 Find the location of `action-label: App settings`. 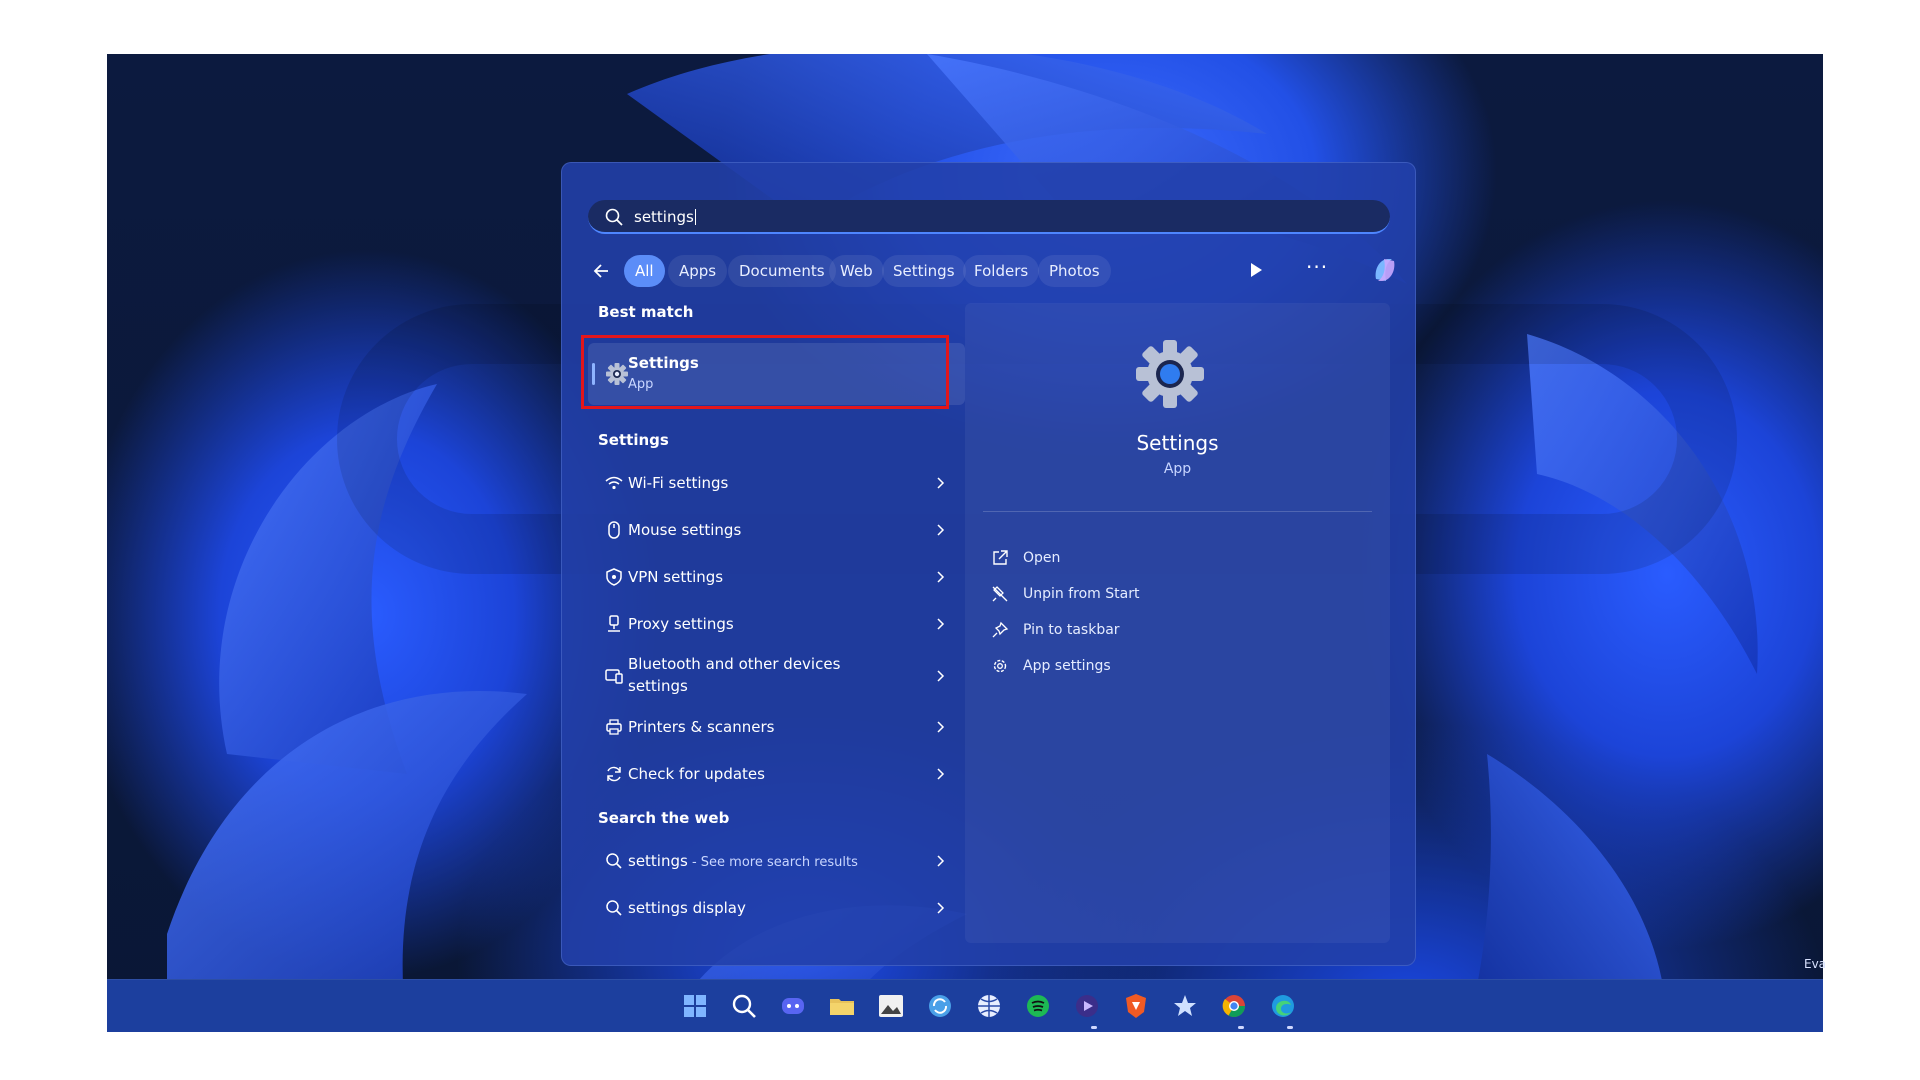

action-label: App settings is located at coordinates (1067, 666).